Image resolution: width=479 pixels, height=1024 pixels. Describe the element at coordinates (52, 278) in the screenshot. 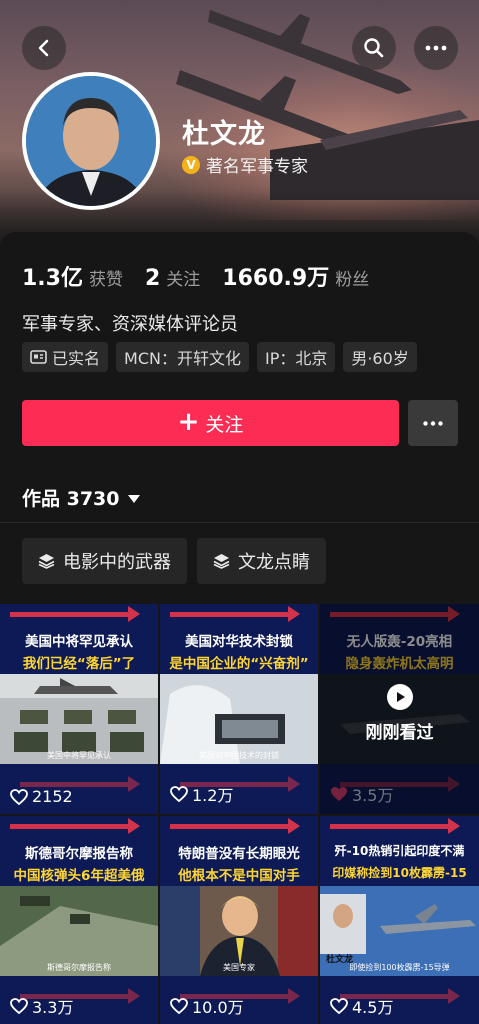

I see `likes-count: 1.3亿` at that location.